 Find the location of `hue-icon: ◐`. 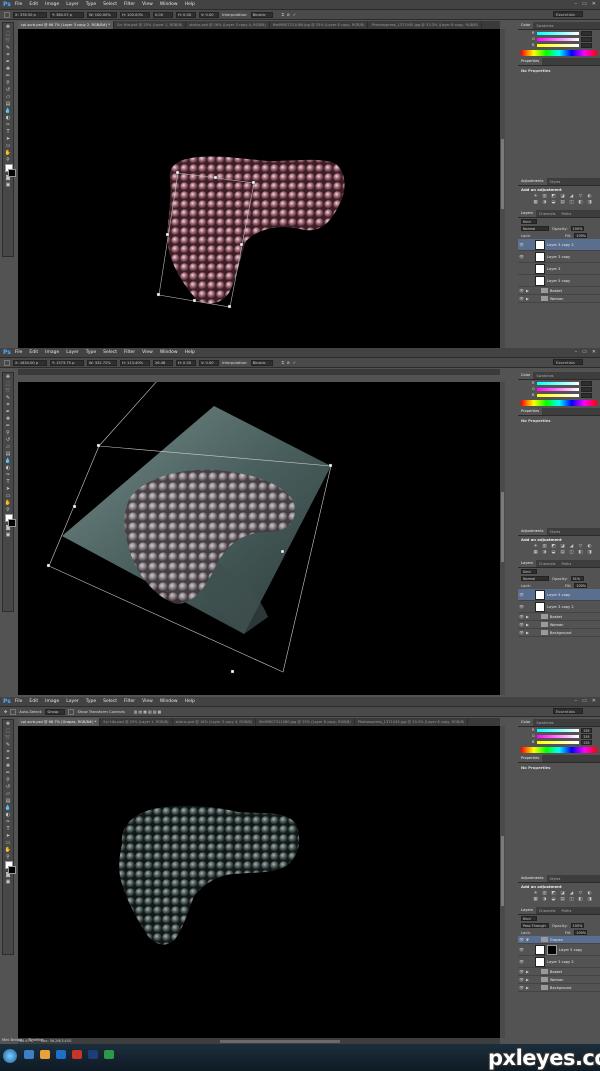

hue-icon: ◐ is located at coordinates (589, 196).